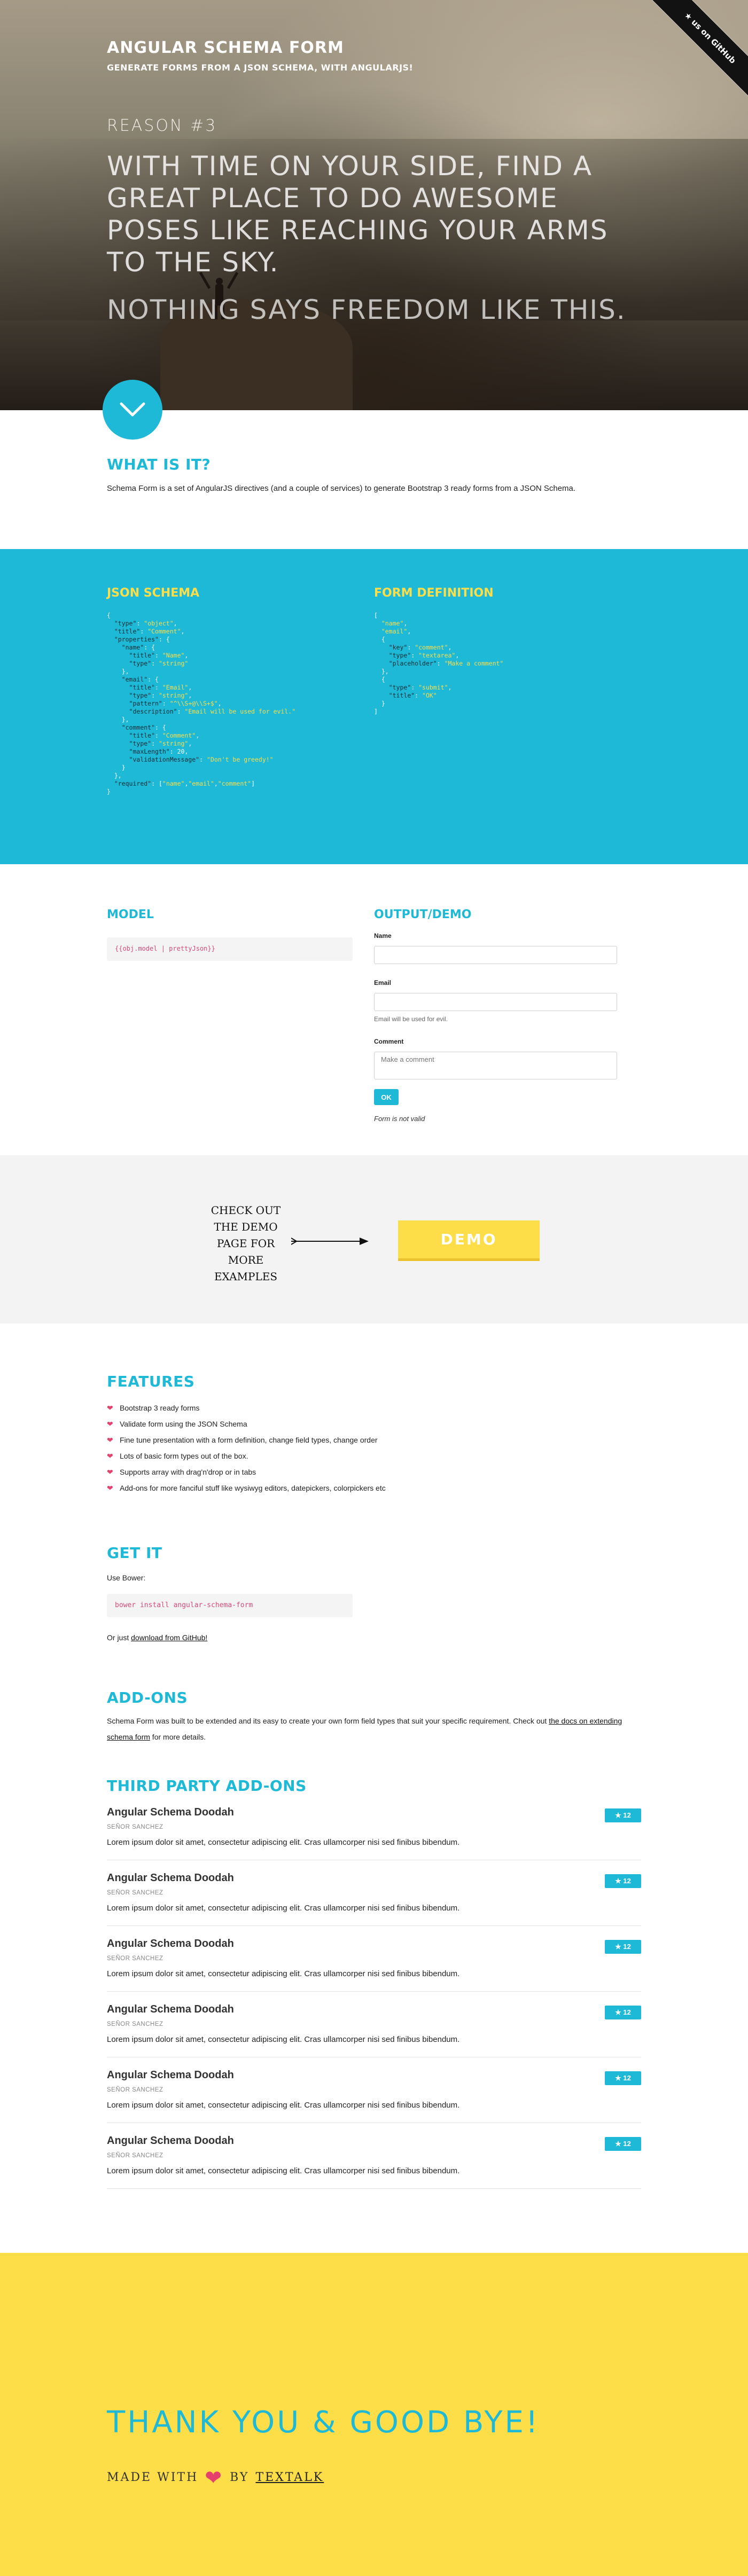 Image resolution: width=748 pixels, height=2576 pixels. Describe the element at coordinates (162, 125) in the screenshot. I see `reason-label: REASON #3` at that location.